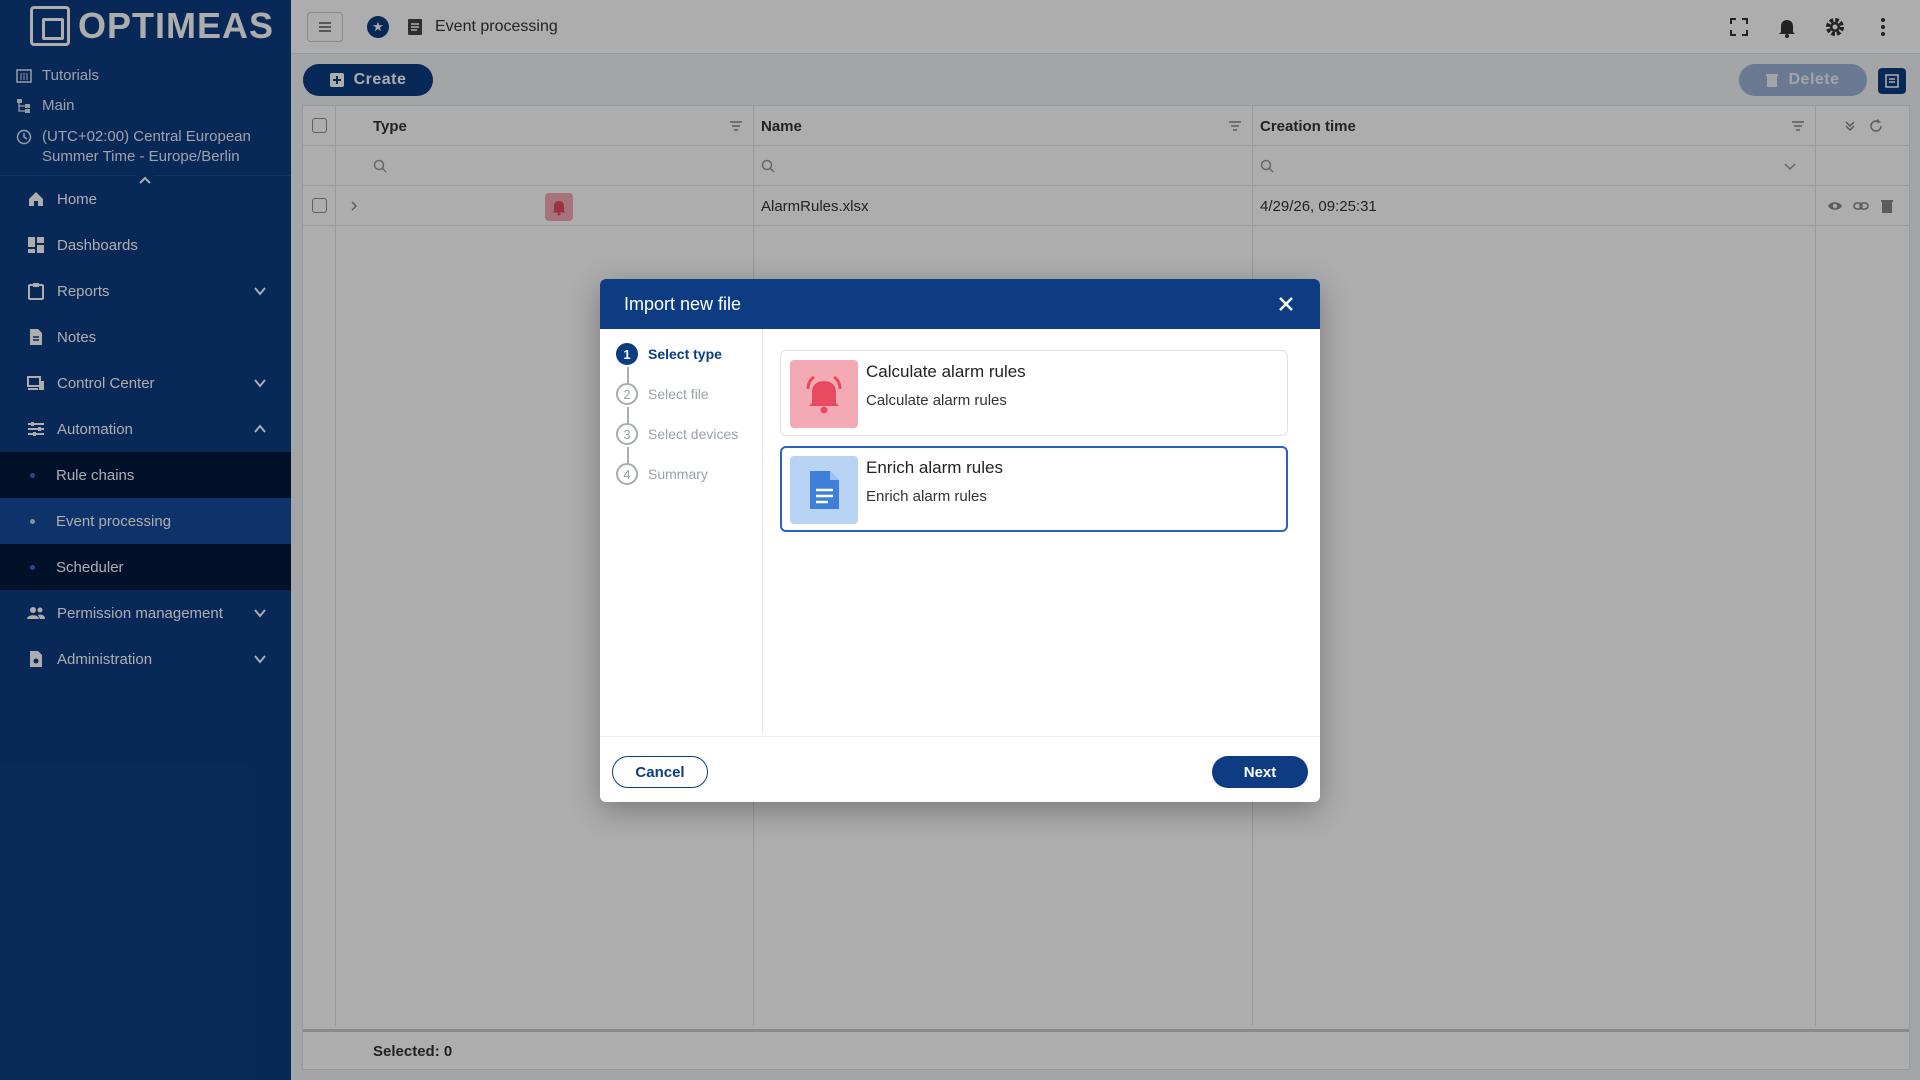  I want to click on close-icon, so click(1286, 304).